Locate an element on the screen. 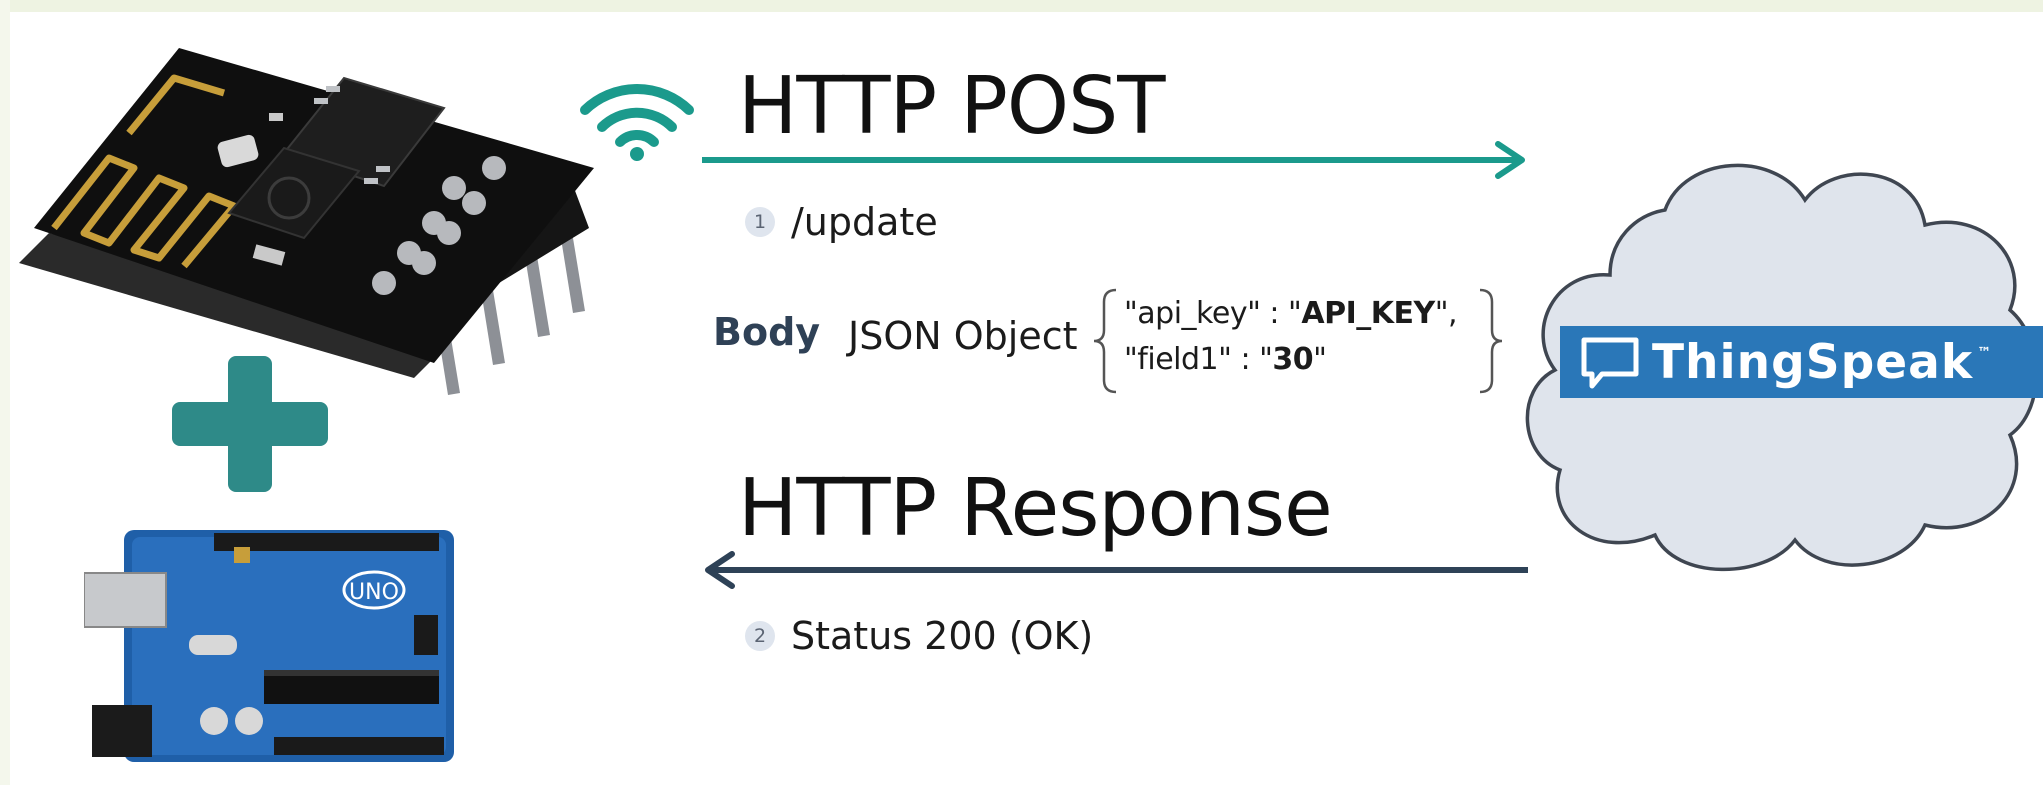  http-response-title: HTTP Response is located at coordinates (1035, 508).